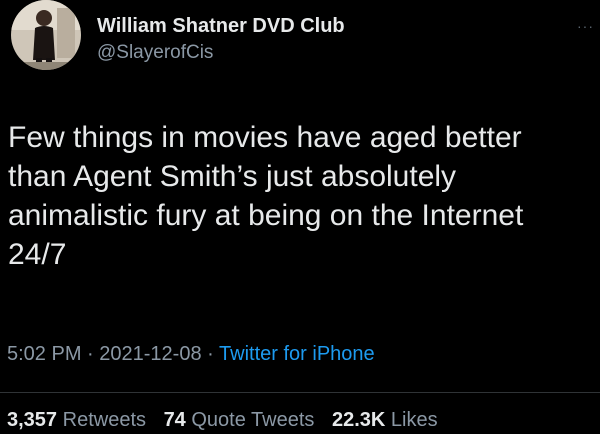  Describe the element at coordinates (297, 354) in the screenshot. I see `tweet-client-link: Twitter for iPhone` at that location.